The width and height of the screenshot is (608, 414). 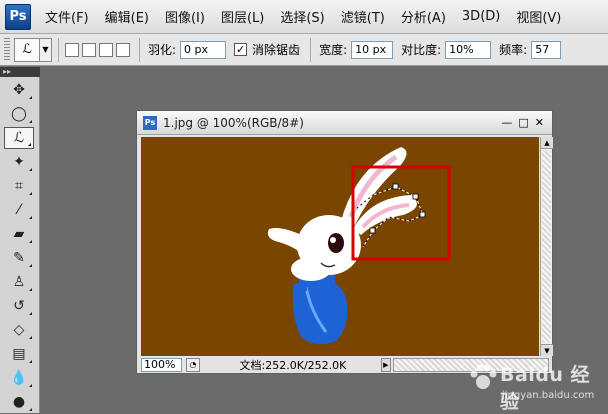 What do you see at coordinates (333, 50) in the screenshot?
I see `width-label: 宽度:` at bounding box center [333, 50].